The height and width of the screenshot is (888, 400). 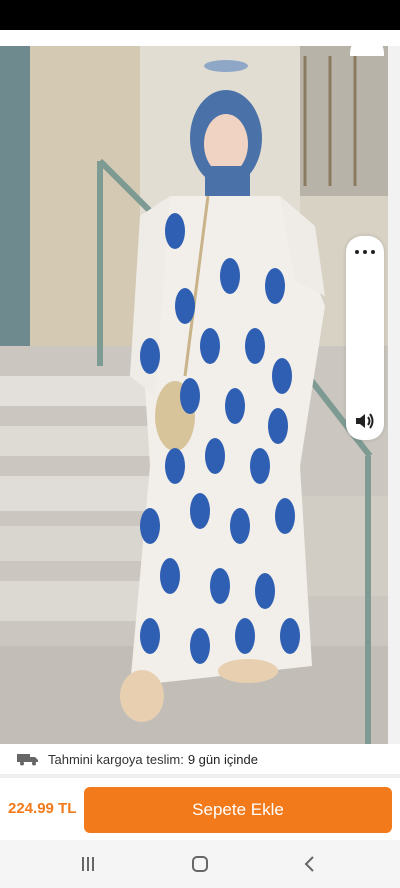 I want to click on add-to-cart-button: Sepete Ekle, so click(x=238, y=810).